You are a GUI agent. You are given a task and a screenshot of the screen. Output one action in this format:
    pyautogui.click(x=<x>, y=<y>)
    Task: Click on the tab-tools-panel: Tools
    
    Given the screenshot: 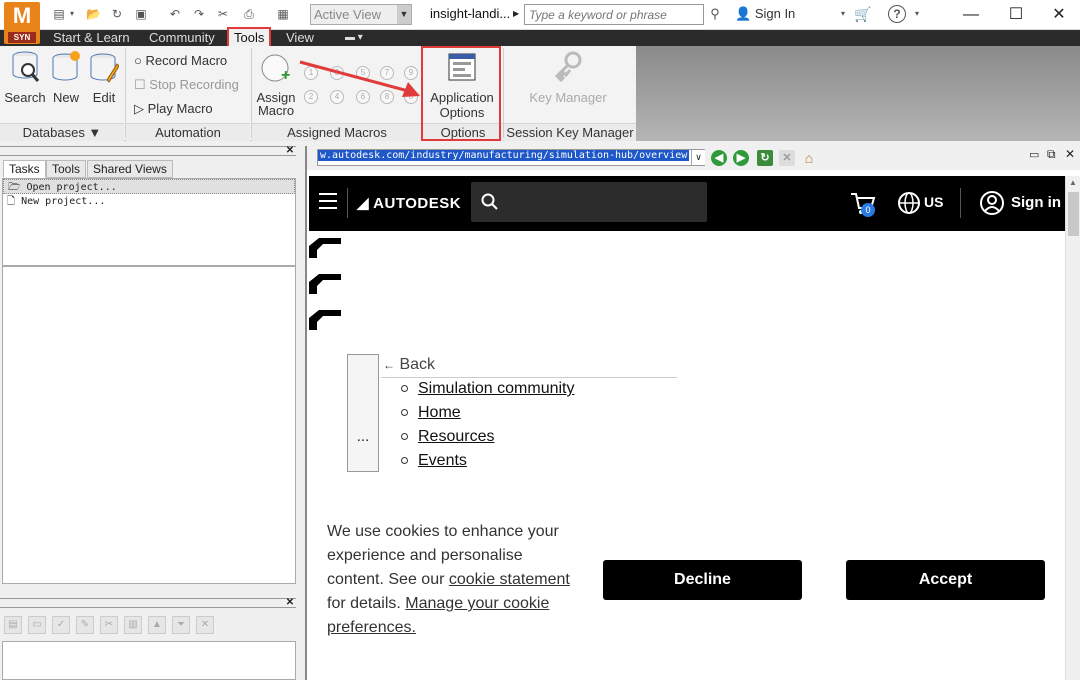 What is the action you would take?
    pyautogui.click(x=66, y=169)
    